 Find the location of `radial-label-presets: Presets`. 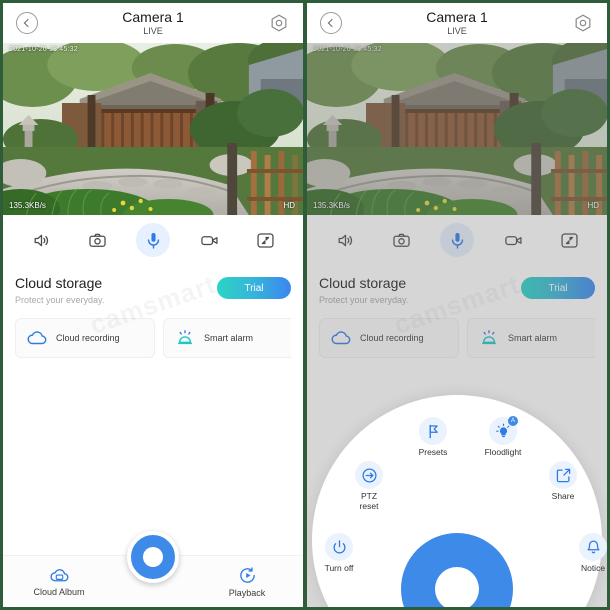

radial-label-presets: Presets is located at coordinates (433, 452).